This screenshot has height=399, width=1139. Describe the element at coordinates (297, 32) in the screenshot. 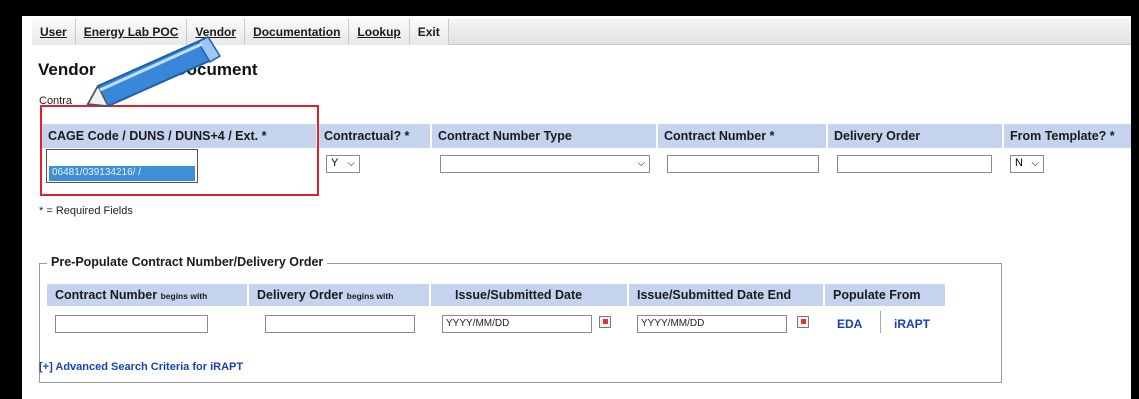

I see `menu-documentation: Documentation` at that location.